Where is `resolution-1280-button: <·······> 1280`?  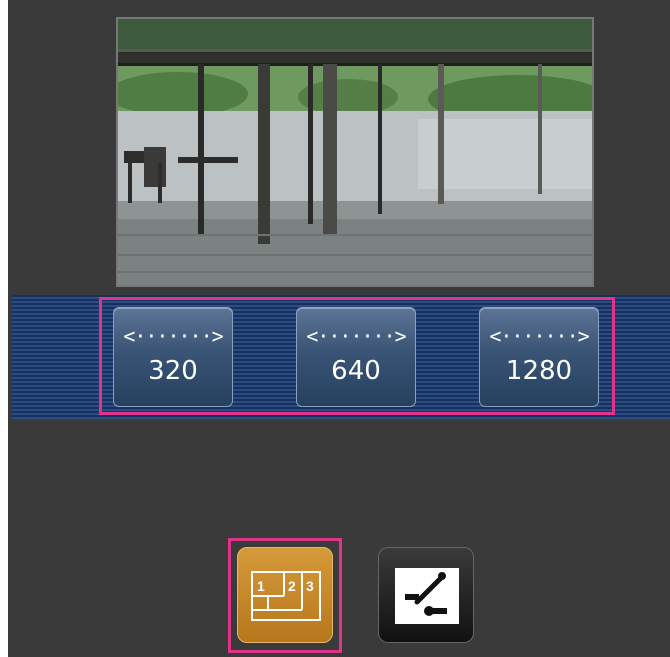
resolution-1280-button: <·······> 1280 is located at coordinates (539, 357).